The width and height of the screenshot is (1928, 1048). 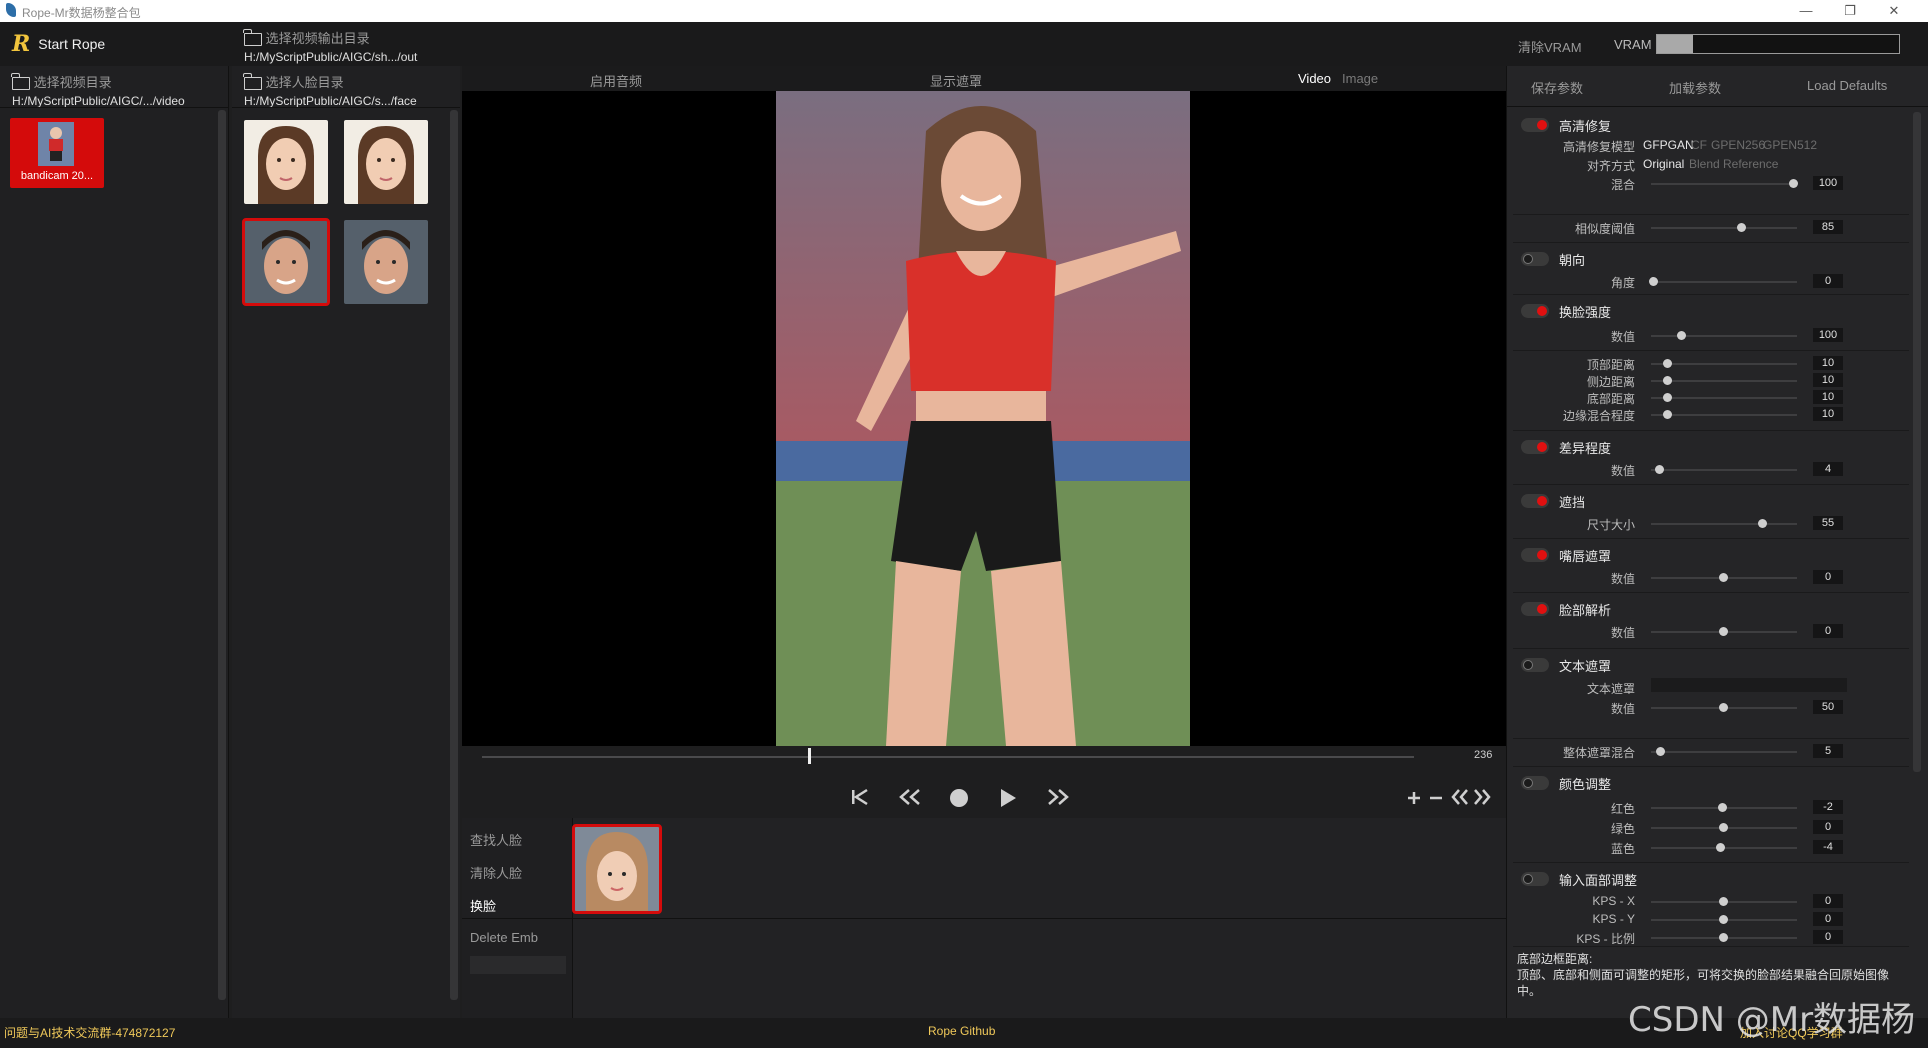 I want to click on mode-video-tab: Video, so click(x=1314, y=78).